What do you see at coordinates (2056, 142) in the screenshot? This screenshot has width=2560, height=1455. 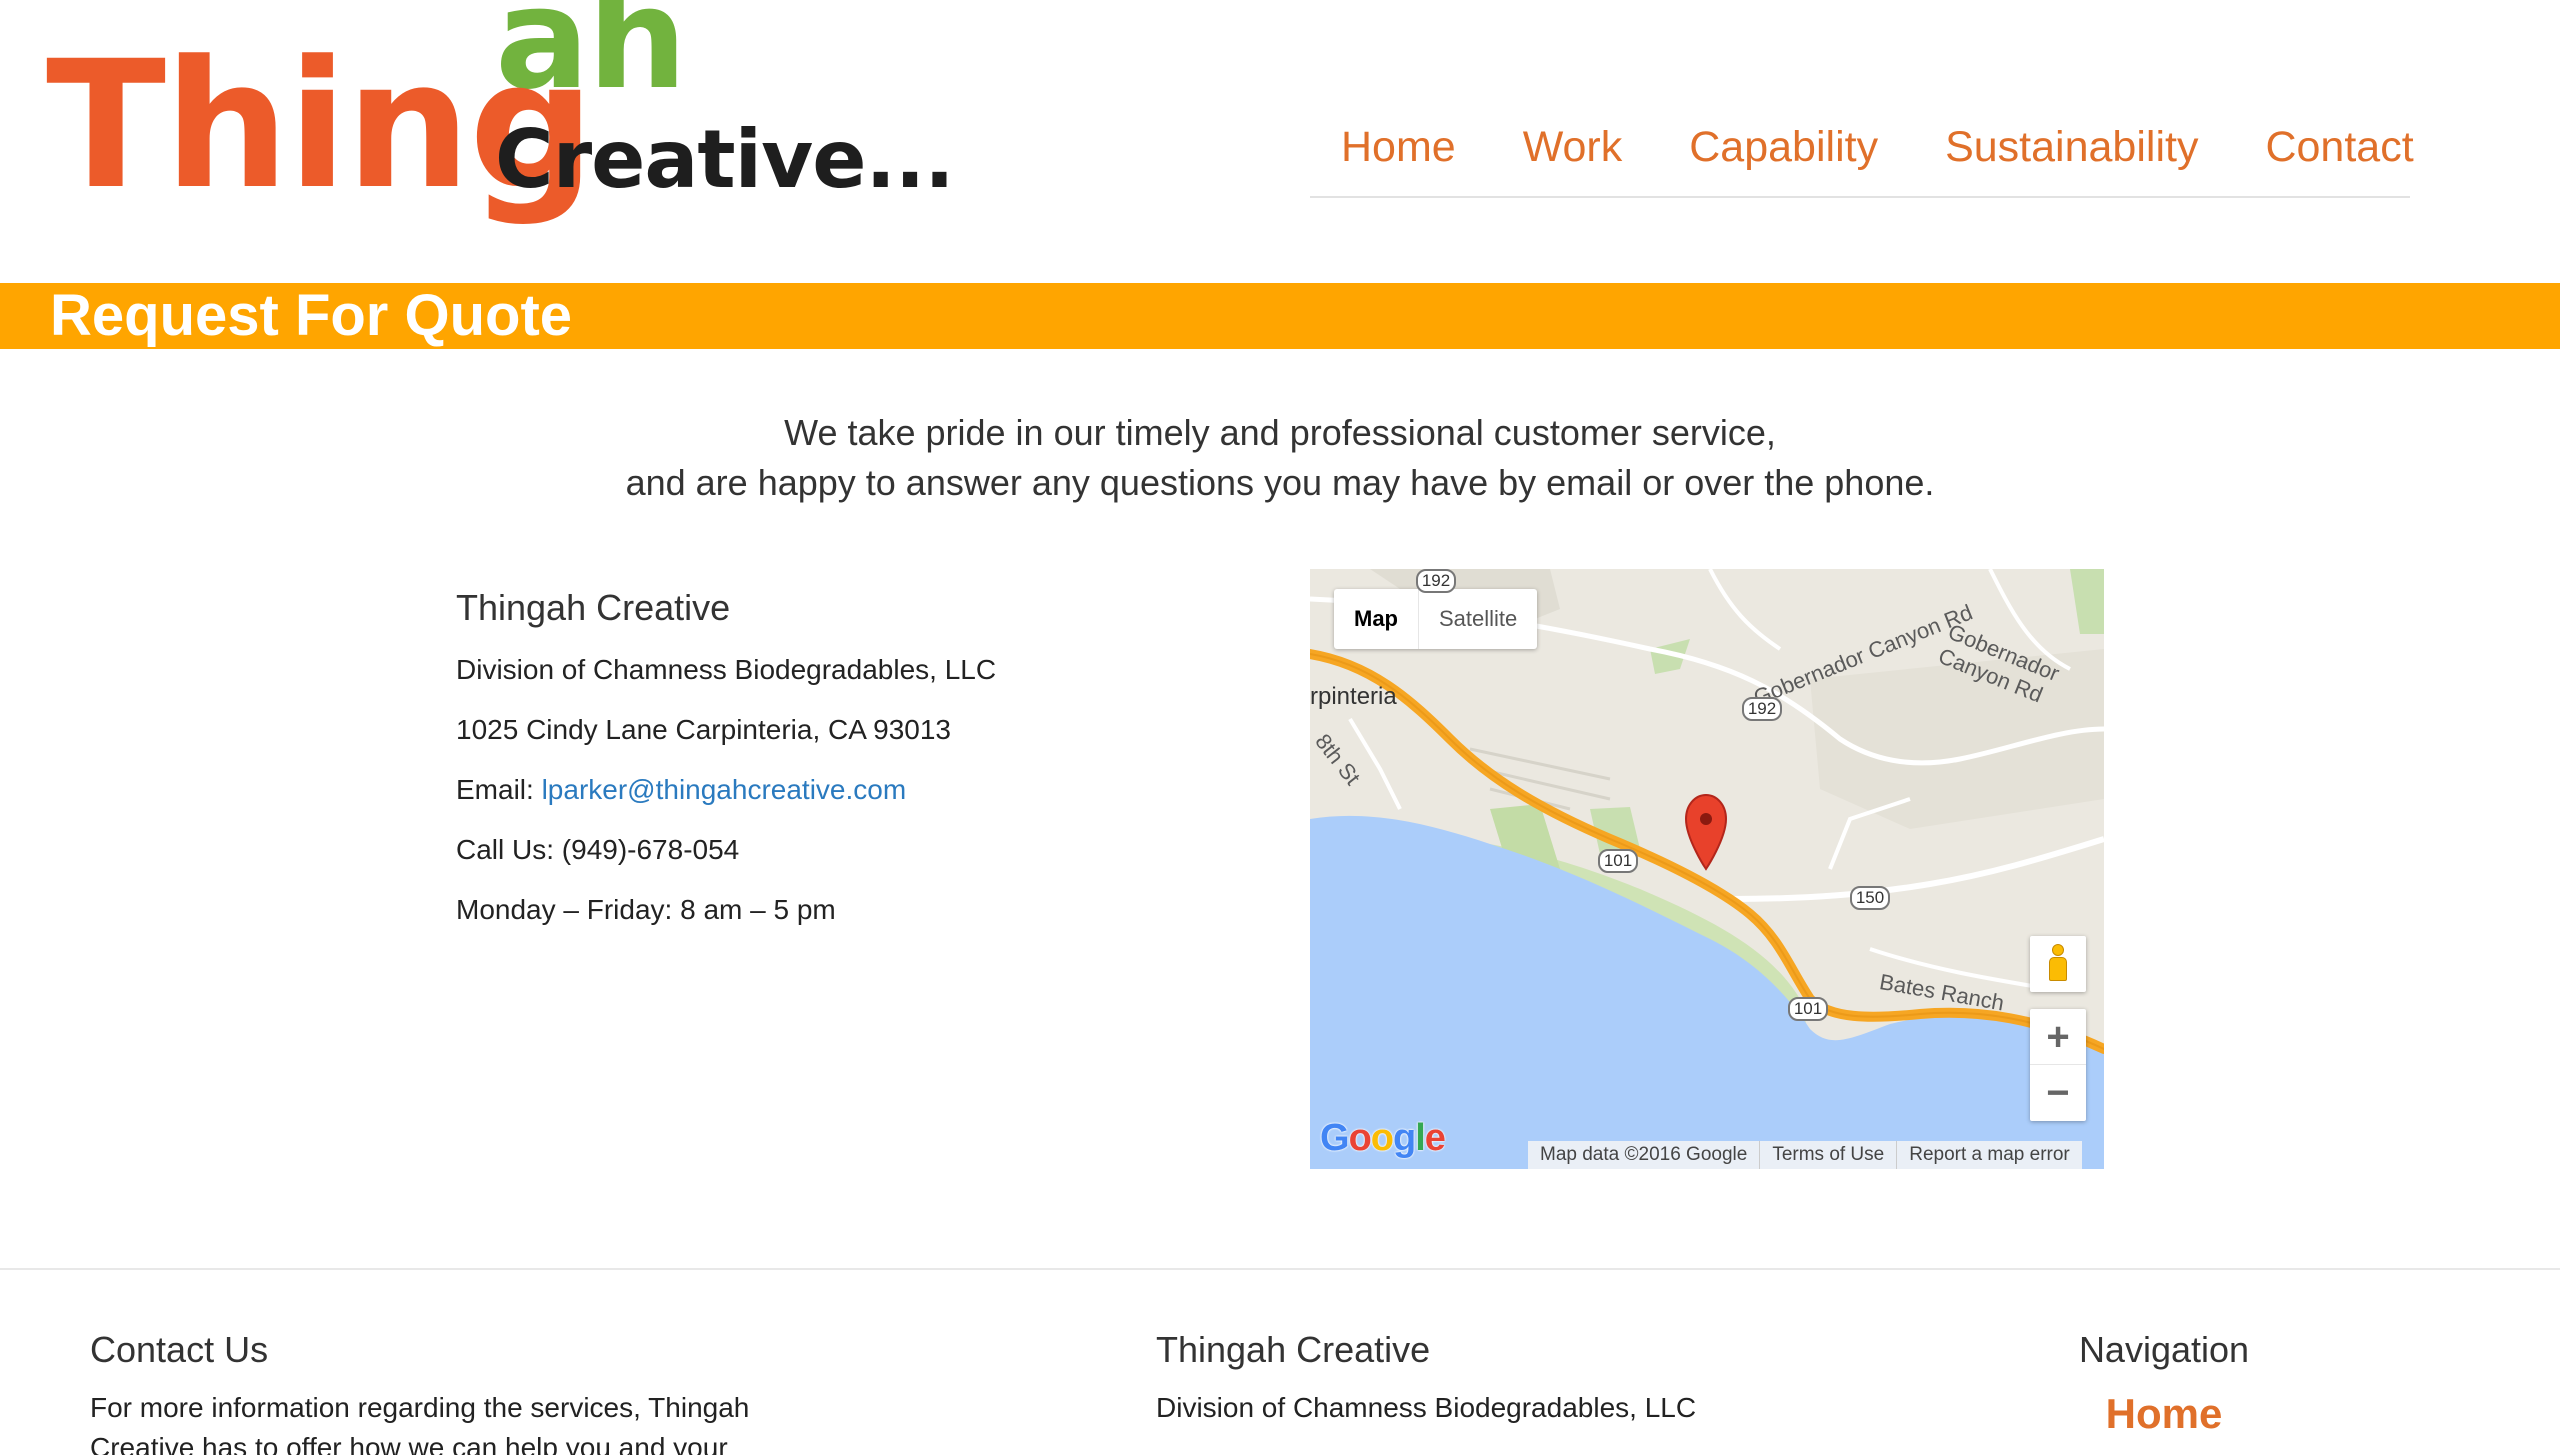 I see `nav-sustainability: Sustainability` at bounding box center [2056, 142].